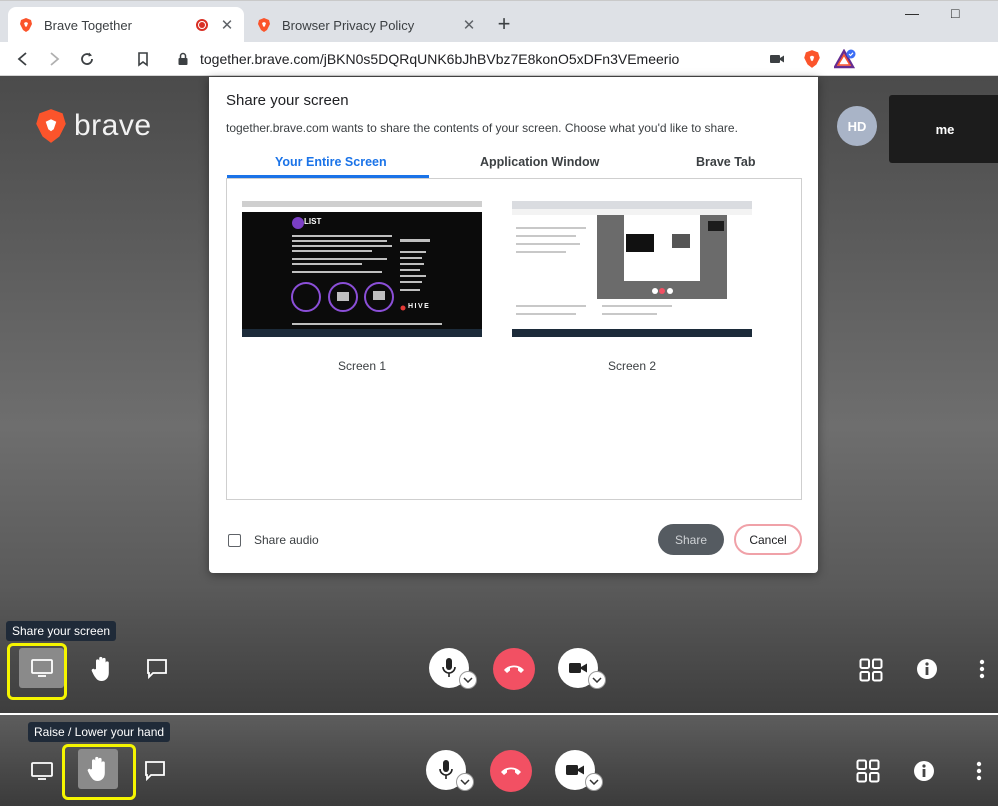 This screenshot has height=806, width=998. Describe the element at coordinates (691, 539) in the screenshot. I see `share-button: Share` at that location.